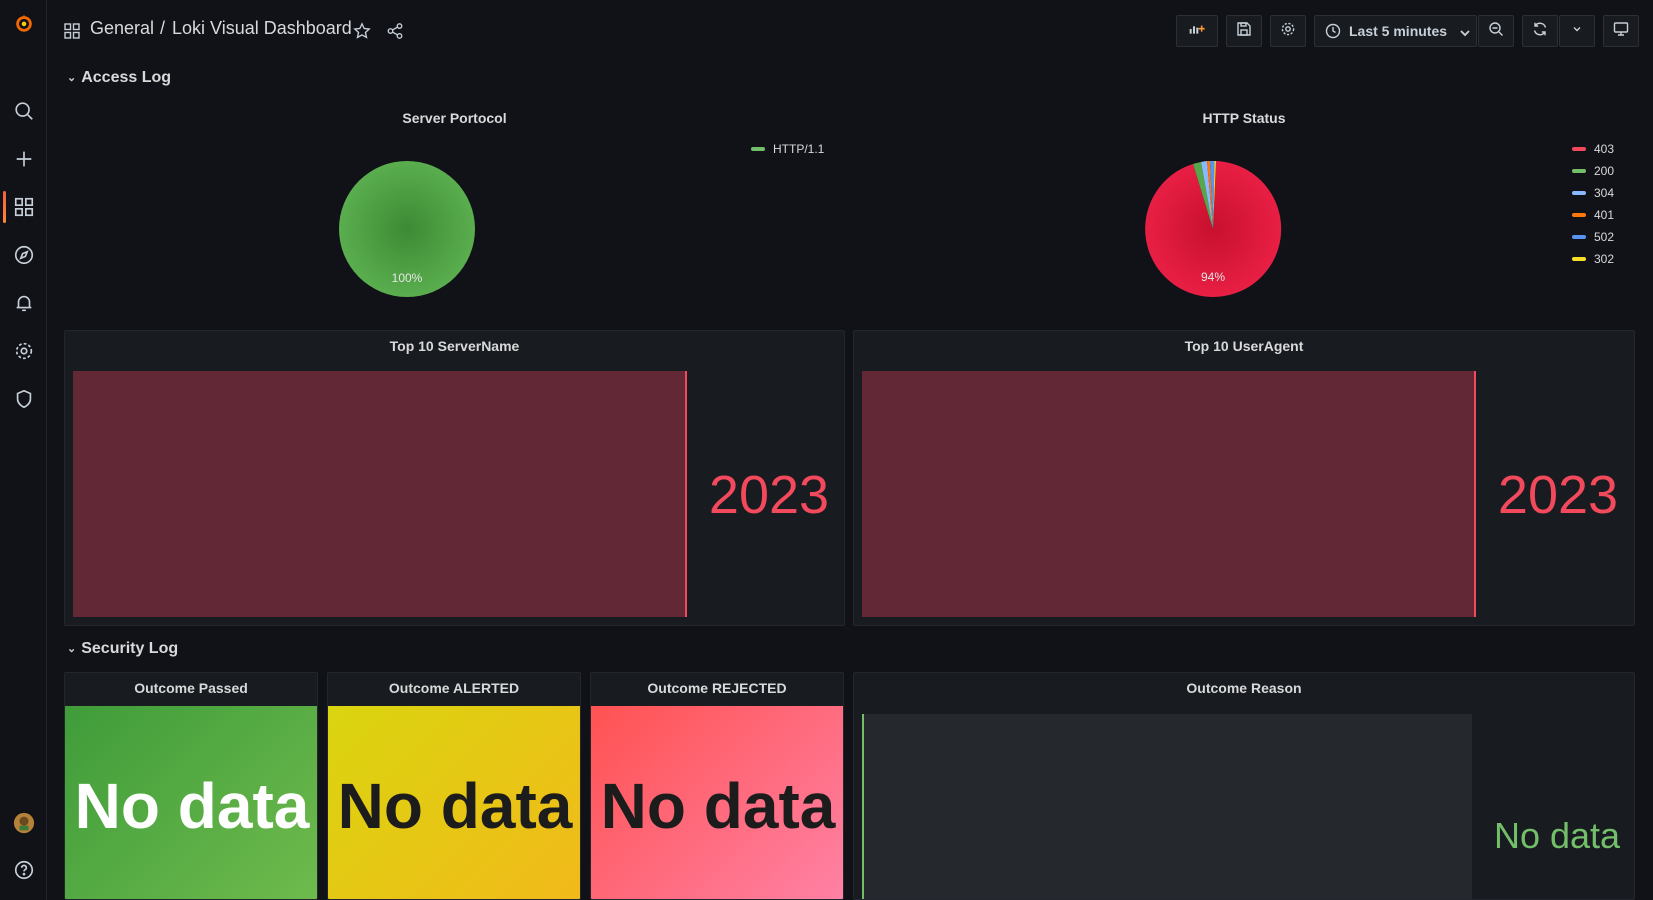 The height and width of the screenshot is (900, 1653). Describe the element at coordinates (1593, 193) in the screenshot. I see `legend-item-304: 304` at that location.